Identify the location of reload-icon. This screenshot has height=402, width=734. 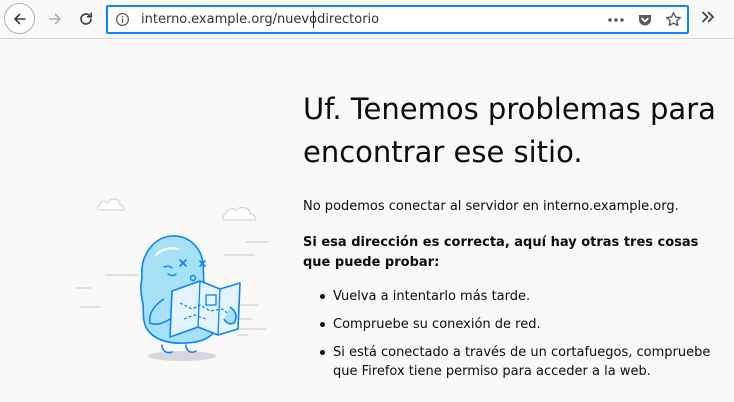
(86, 18).